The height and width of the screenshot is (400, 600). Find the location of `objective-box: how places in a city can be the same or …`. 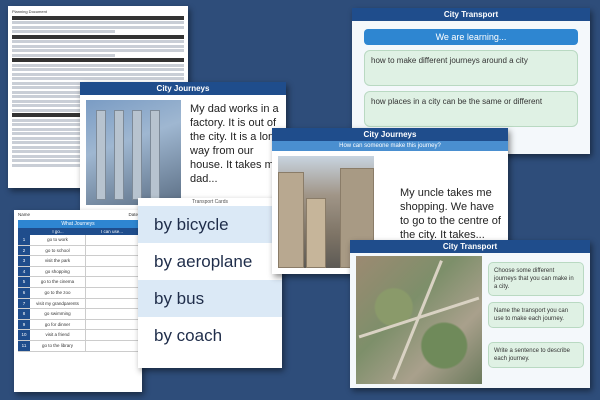

objective-box: how places in a city can be the same or … is located at coordinates (471, 109).